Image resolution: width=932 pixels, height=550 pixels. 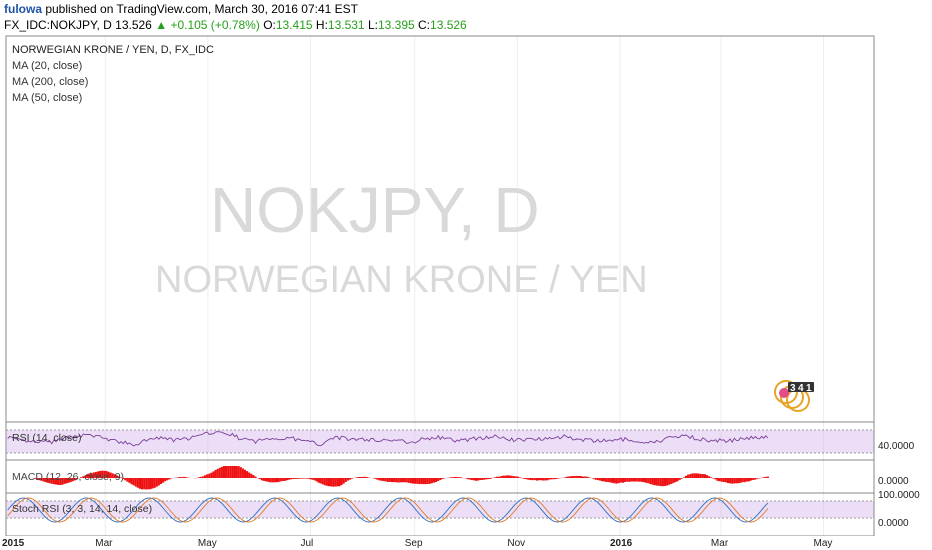 What do you see at coordinates (50, 82) in the screenshot?
I see `legend-ma200: MA (200, close)` at bounding box center [50, 82].